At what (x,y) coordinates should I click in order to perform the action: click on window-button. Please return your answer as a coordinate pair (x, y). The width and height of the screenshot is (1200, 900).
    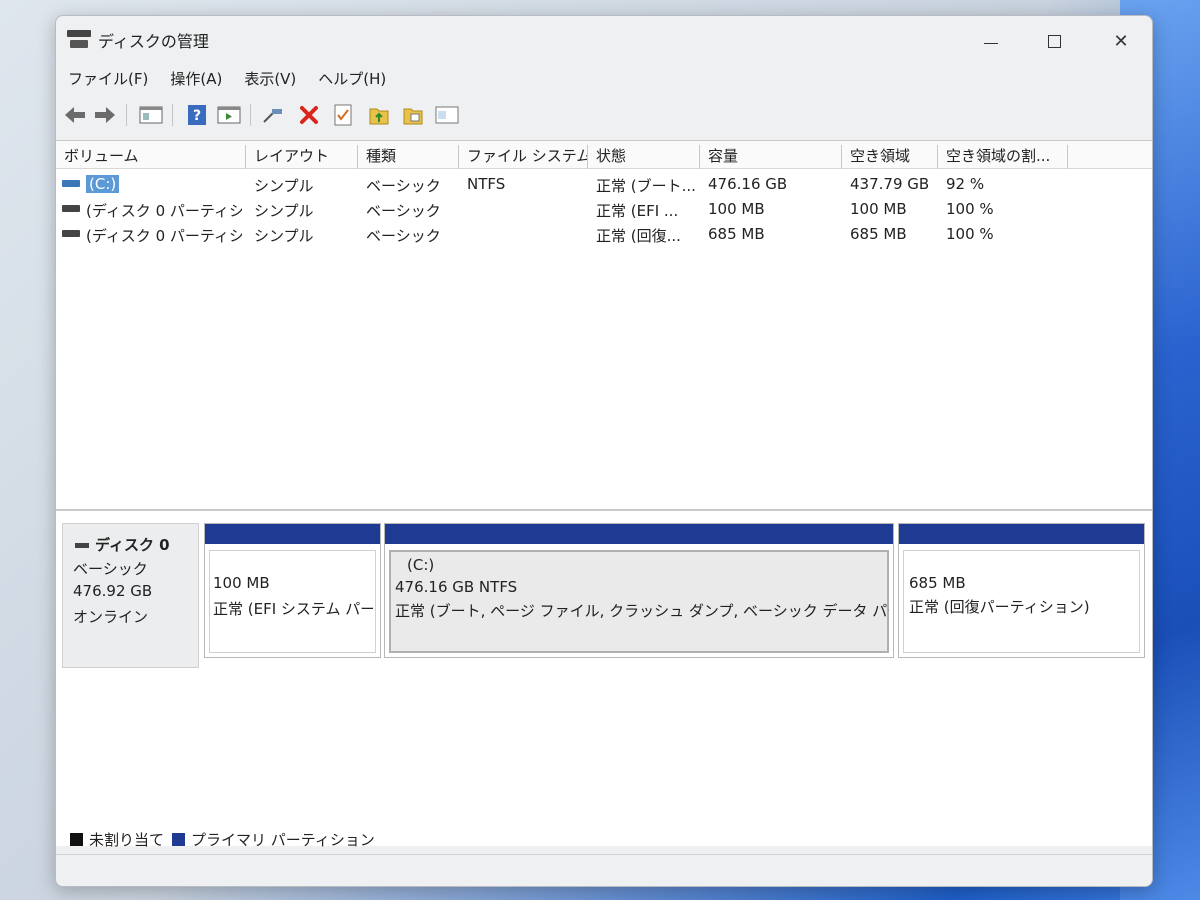
    Looking at the image, I should click on (447, 115).